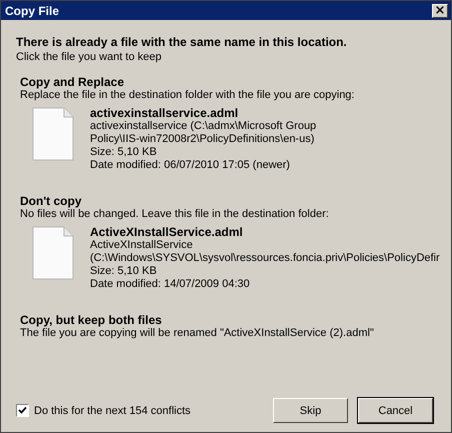 Image resolution: width=452 pixels, height=433 pixels. I want to click on file-detail: Date modified: 06/07/2010 17:05 (newer), so click(190, 165).